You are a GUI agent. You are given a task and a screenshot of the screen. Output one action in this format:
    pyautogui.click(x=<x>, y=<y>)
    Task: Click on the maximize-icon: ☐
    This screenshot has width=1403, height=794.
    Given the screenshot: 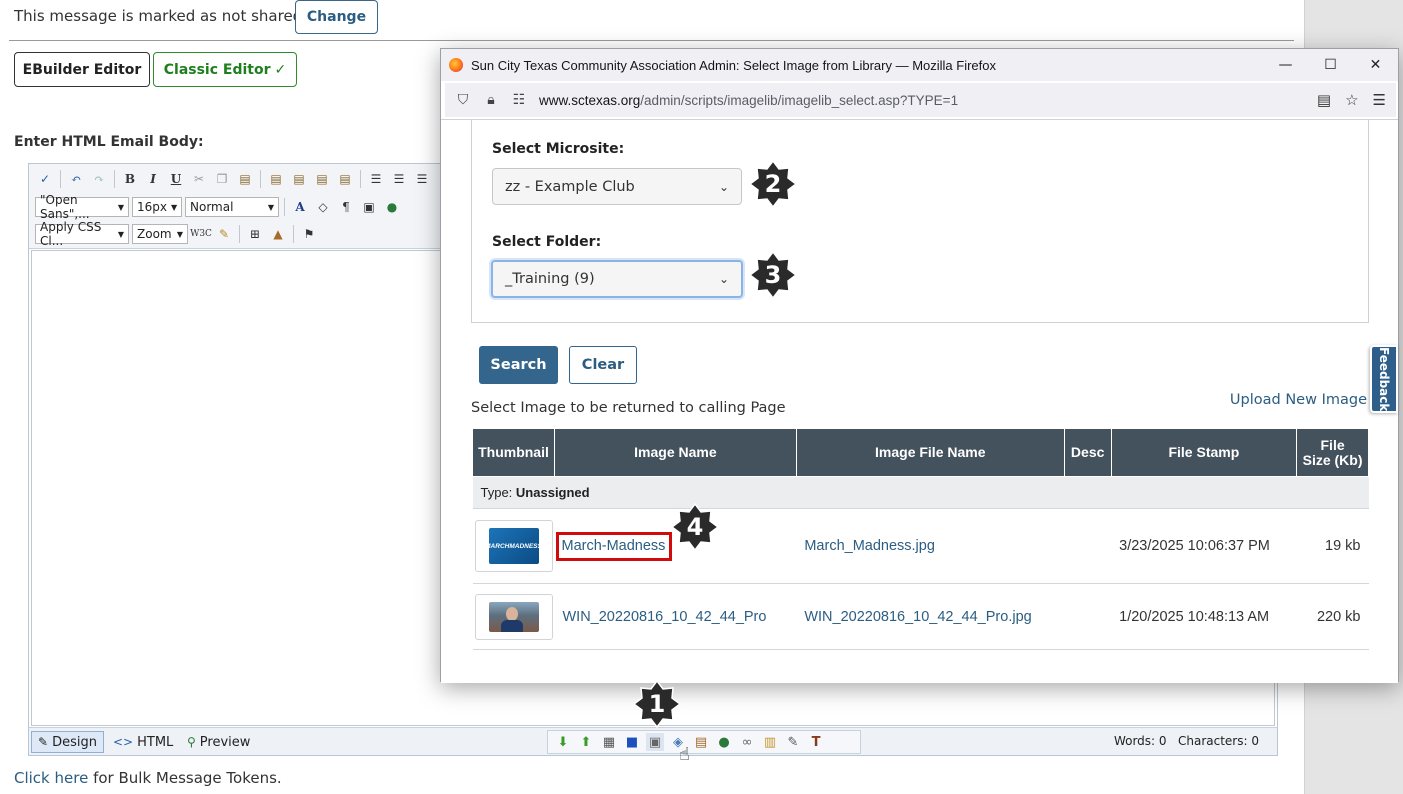 What is the action you would take?
    pyautogui.click(x=1330, y=65)
    